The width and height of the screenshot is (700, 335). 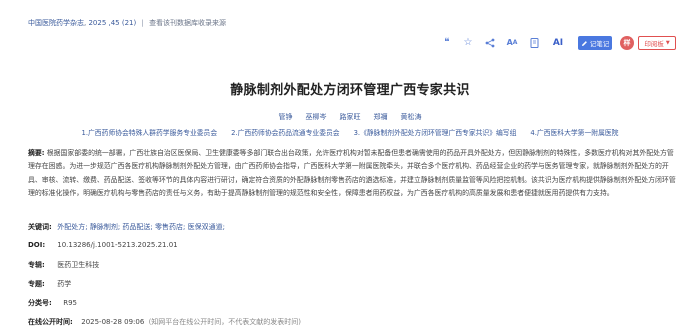 What do you see at coordinates (447, 43) in the screenshot?
I see `quote-icon: ❝` at bounding box center [447, 43].